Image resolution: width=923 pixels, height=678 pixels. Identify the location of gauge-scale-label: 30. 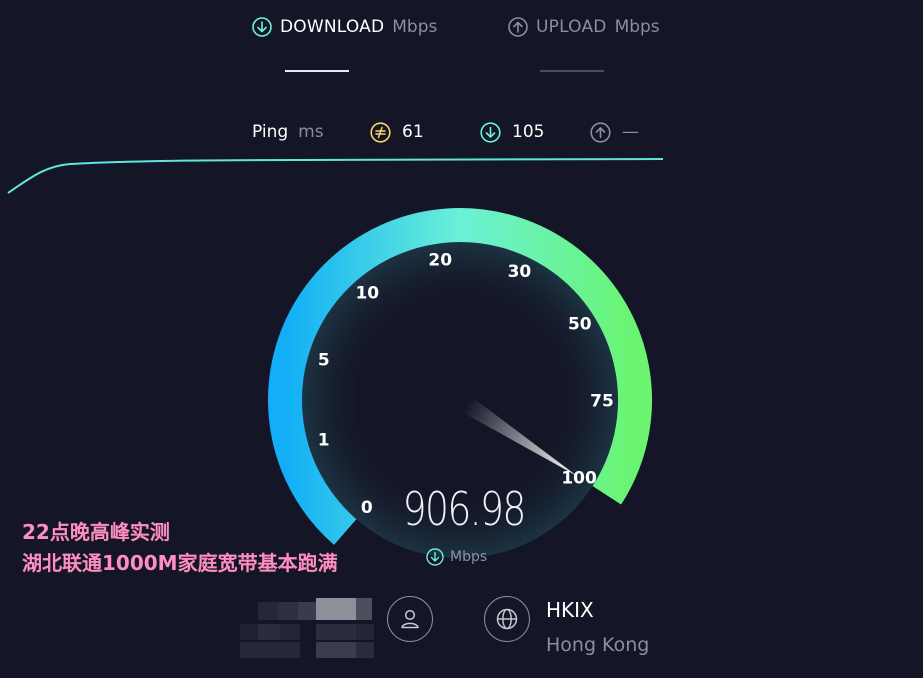
(520, 272).